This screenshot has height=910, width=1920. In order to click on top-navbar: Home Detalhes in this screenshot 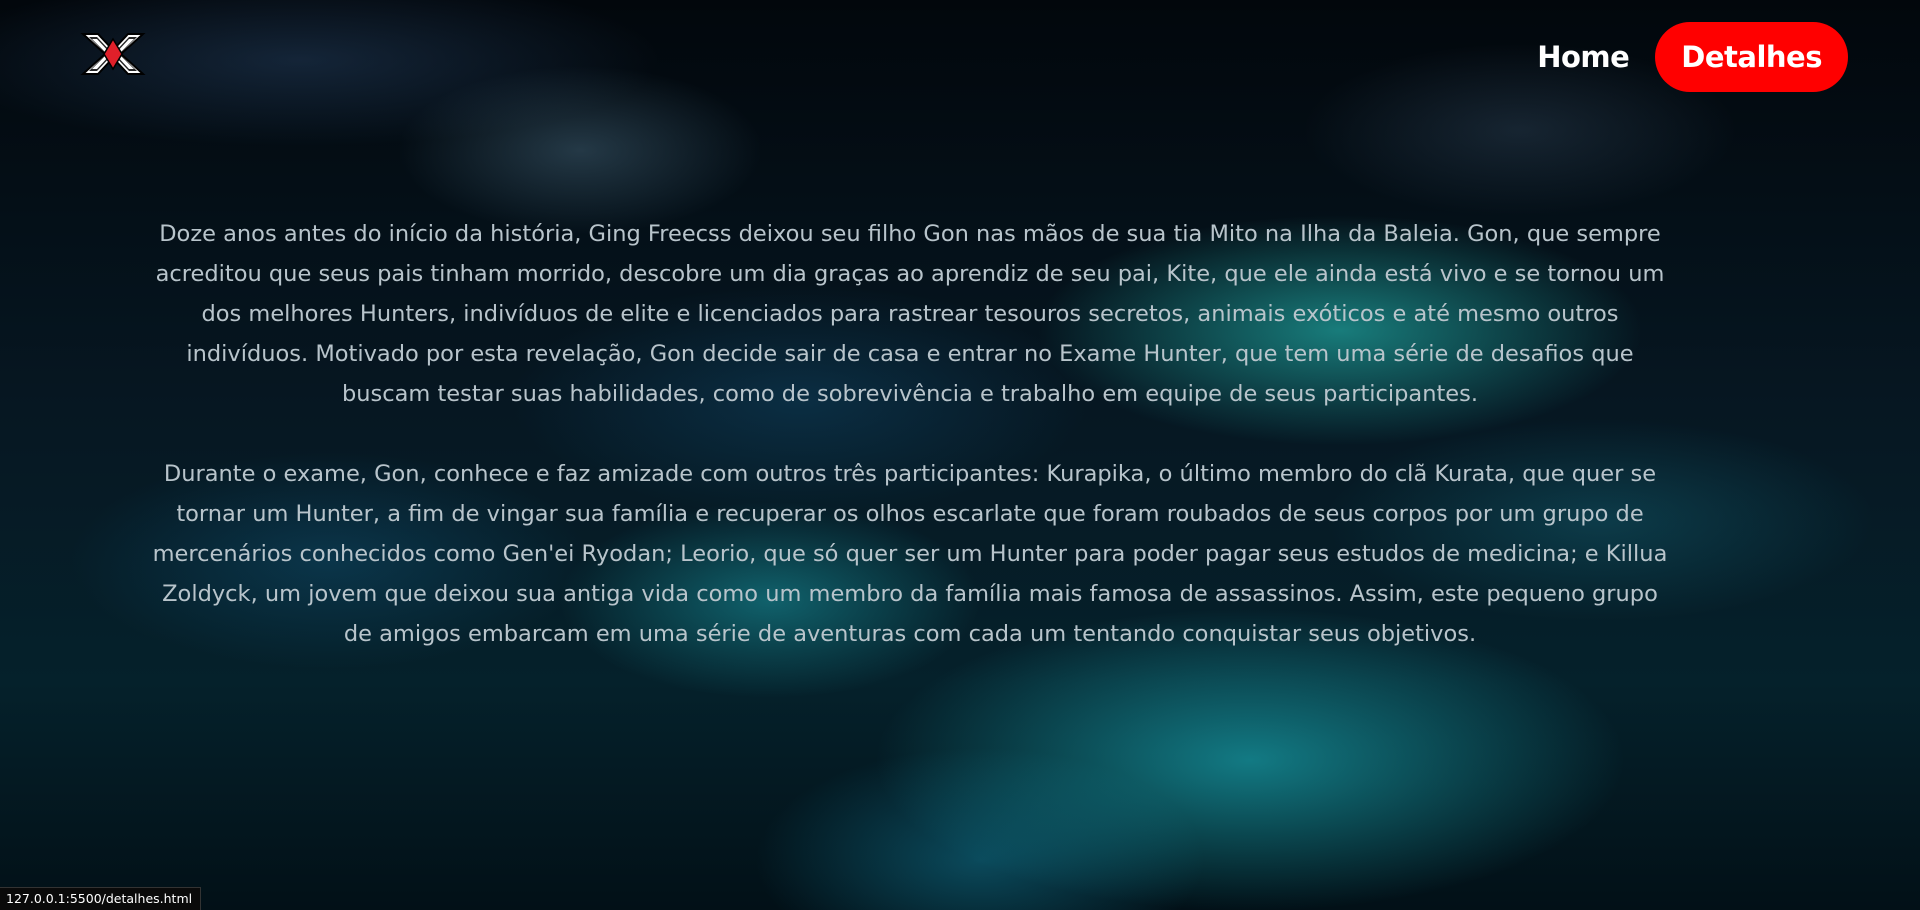, I will do `click(960, 55)`.